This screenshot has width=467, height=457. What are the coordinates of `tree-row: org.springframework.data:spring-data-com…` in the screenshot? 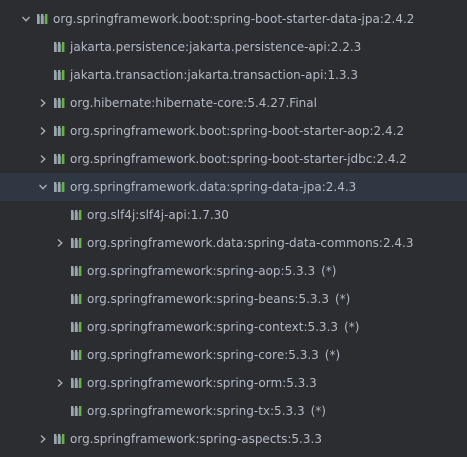 It's located at (233, 243).